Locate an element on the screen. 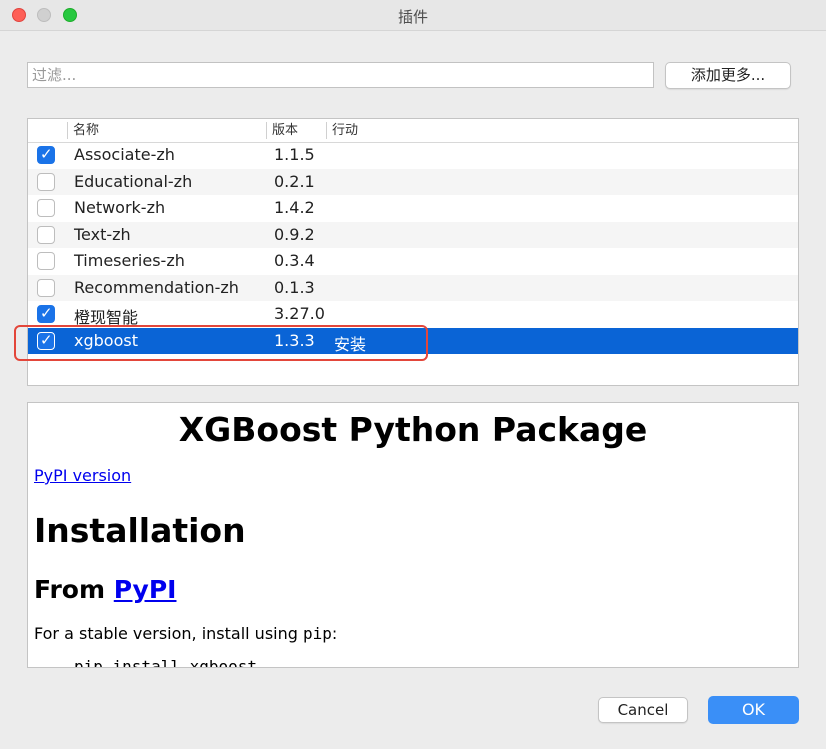 Image resolution: width=826 pixels, height=749 pixels. plugin-name: Educational-zh is located at coordinates (133, 181).